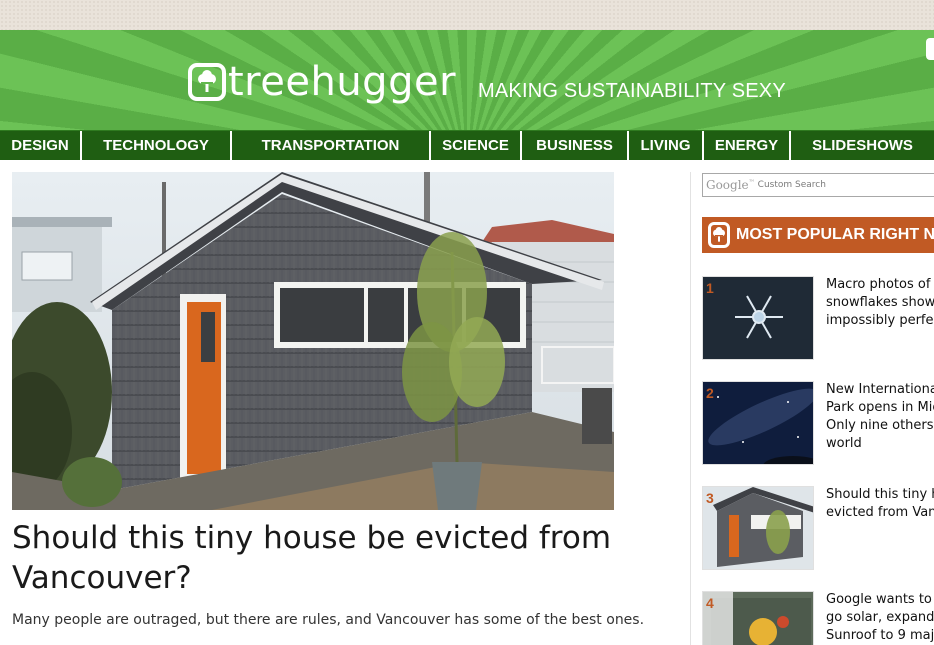  What do you see at coordinates (835, 234) in the screenshot?
I see `most-popular-title: MOST POPULAR RIGHT NOW` at bounding box center [835, 234].